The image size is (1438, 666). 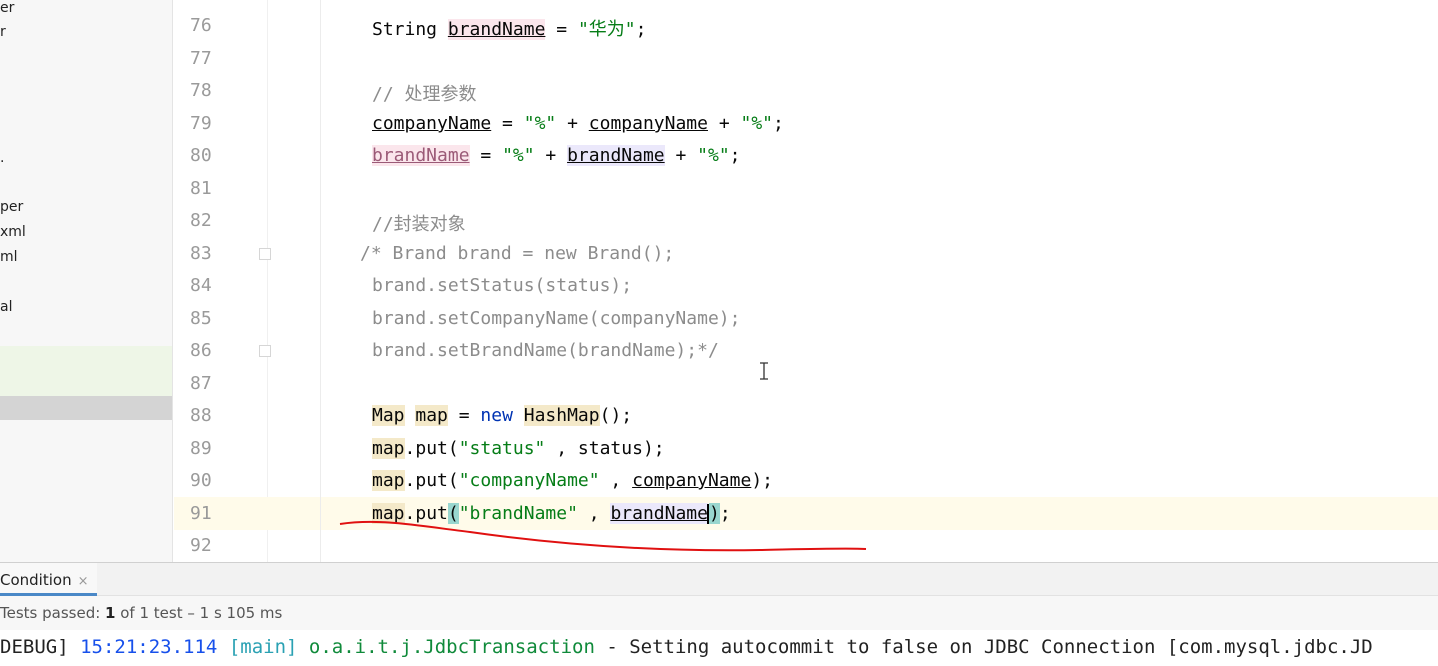 I want to click on annotation-underline, so click(x=603, y=536).